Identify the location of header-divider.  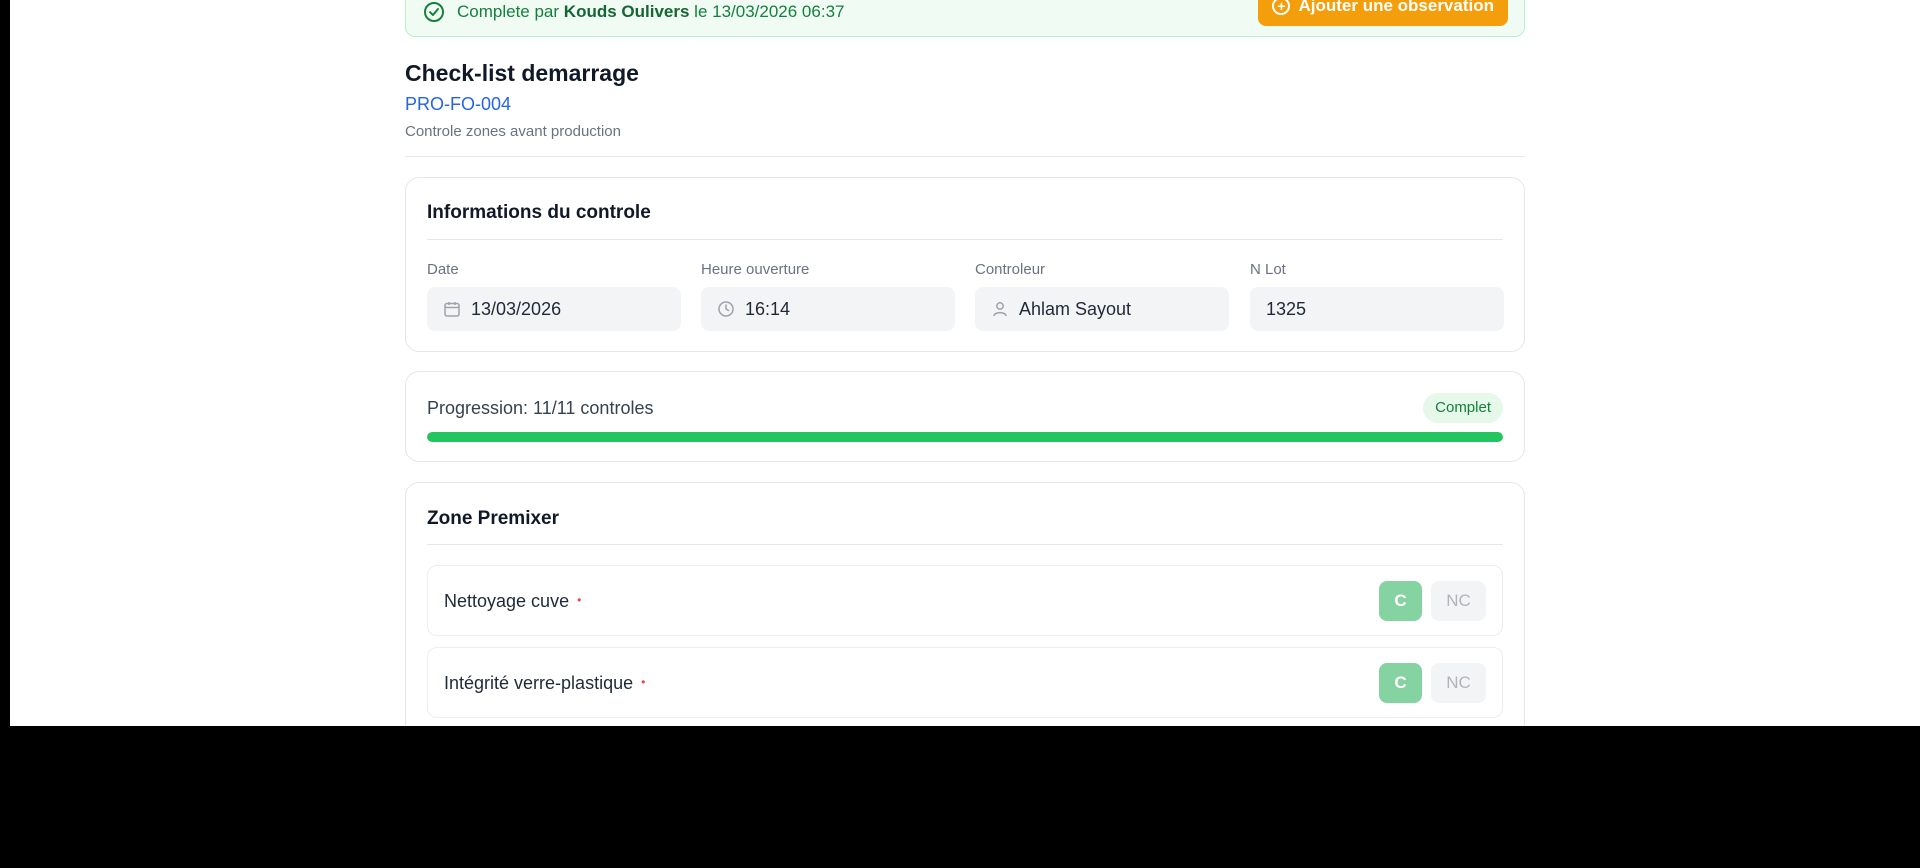
(965, 156).